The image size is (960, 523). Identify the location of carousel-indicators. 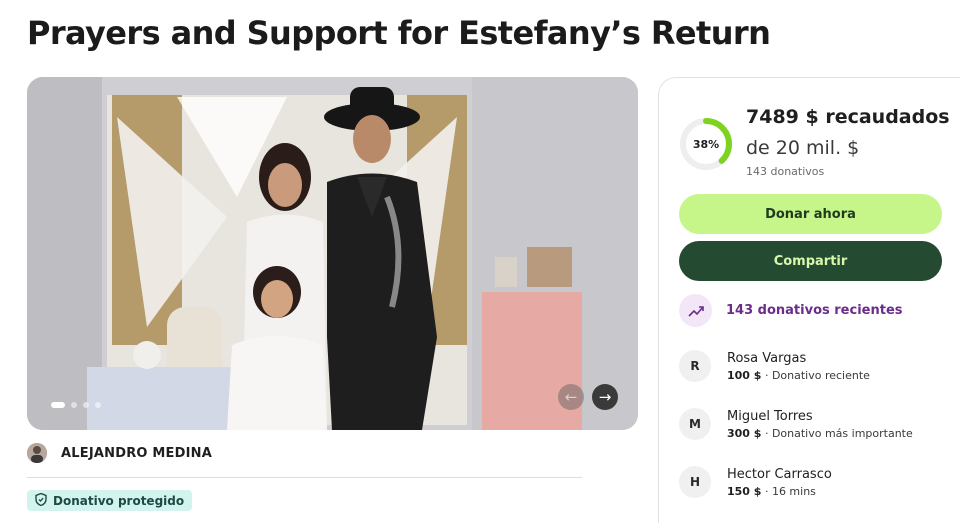
(76, 405).